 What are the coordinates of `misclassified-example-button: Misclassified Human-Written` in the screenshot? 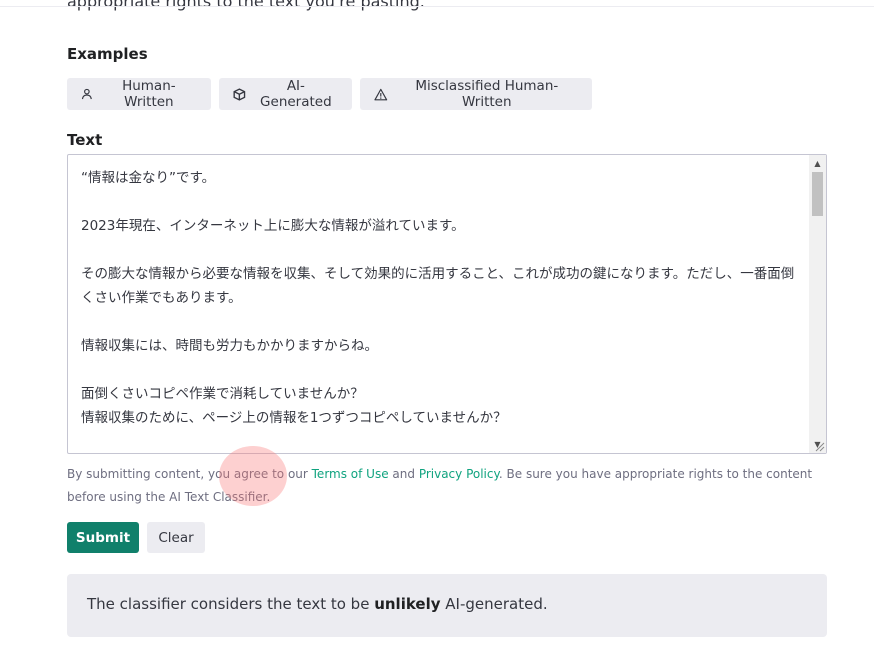 It's located at (476, 94).